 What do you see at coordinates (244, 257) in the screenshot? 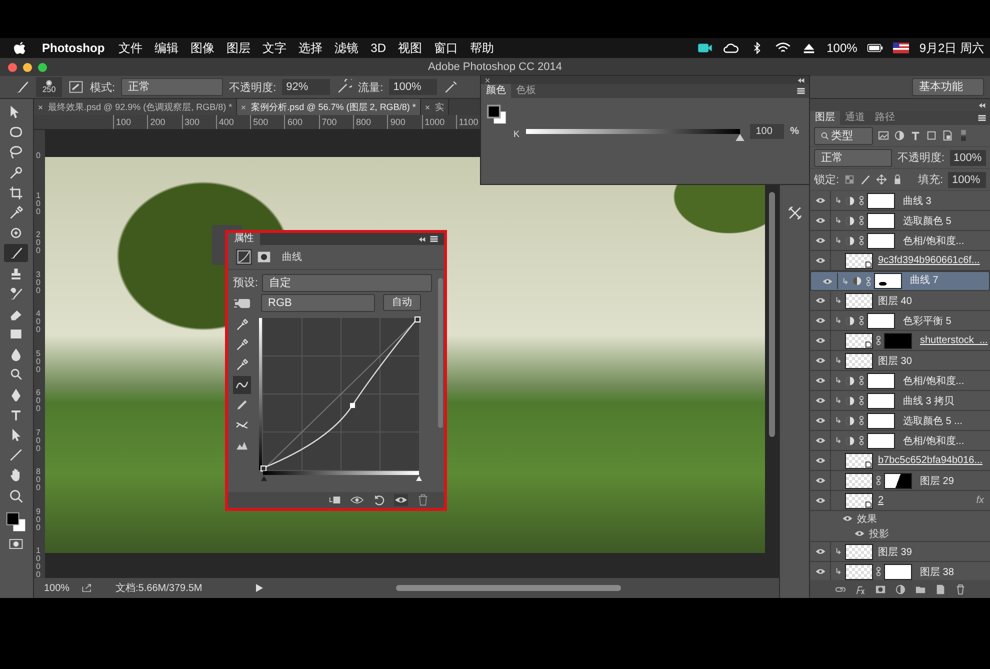
I see `curves-icon` at bounding box center [244, 257].